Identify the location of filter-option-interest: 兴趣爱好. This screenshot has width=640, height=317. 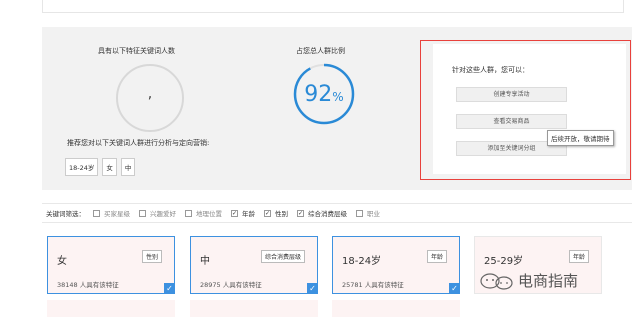
(157, 213).